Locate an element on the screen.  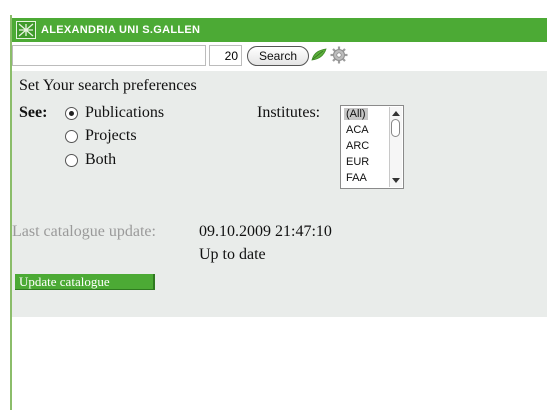
listbox-scrollbar is located at coordinates (395, 147).